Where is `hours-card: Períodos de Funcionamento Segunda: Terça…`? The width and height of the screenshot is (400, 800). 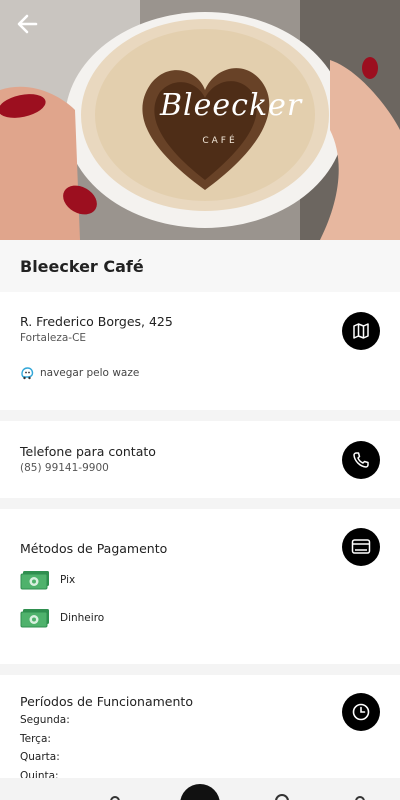 hours-card: Períodos de Funcionamento Segunda: Terça… is located at coordinates (200, 728).